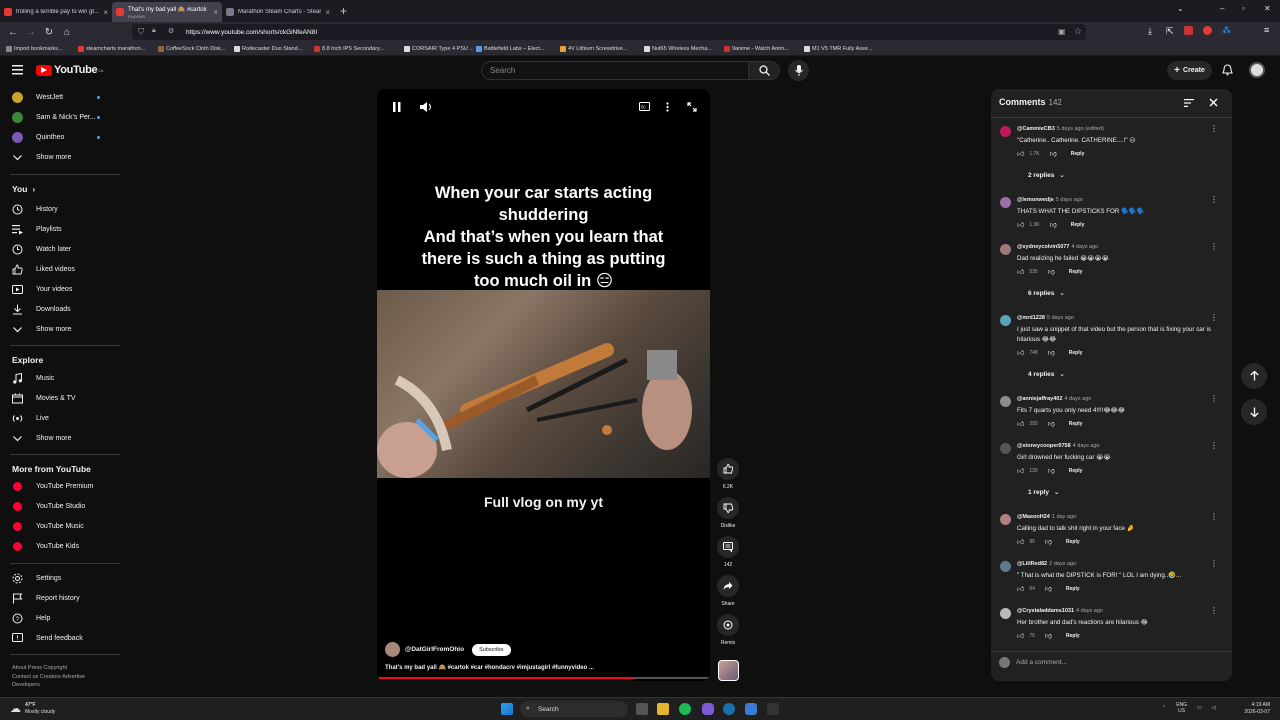 The width and height of the screenshot is (1280, 720). Describe the element at coordinates (41, 309) in the screenshot. I see `sidebar-item-downloads: Downloads` at that location.